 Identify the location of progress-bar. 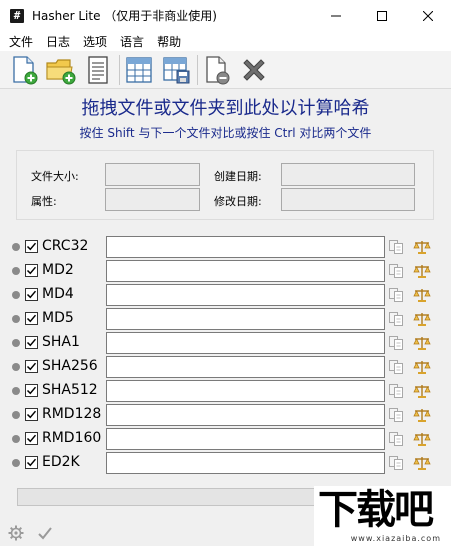
(167, 497).